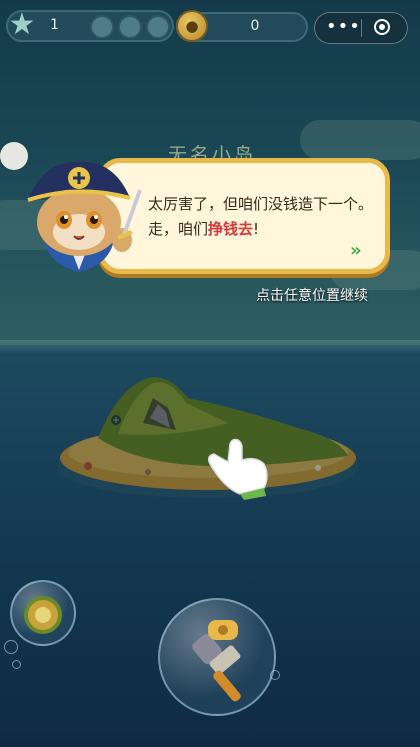  Describe the element at coordinates (231, 229) in the screenshot. I see `dialog-text-highlight: 挣钱去` at that location.